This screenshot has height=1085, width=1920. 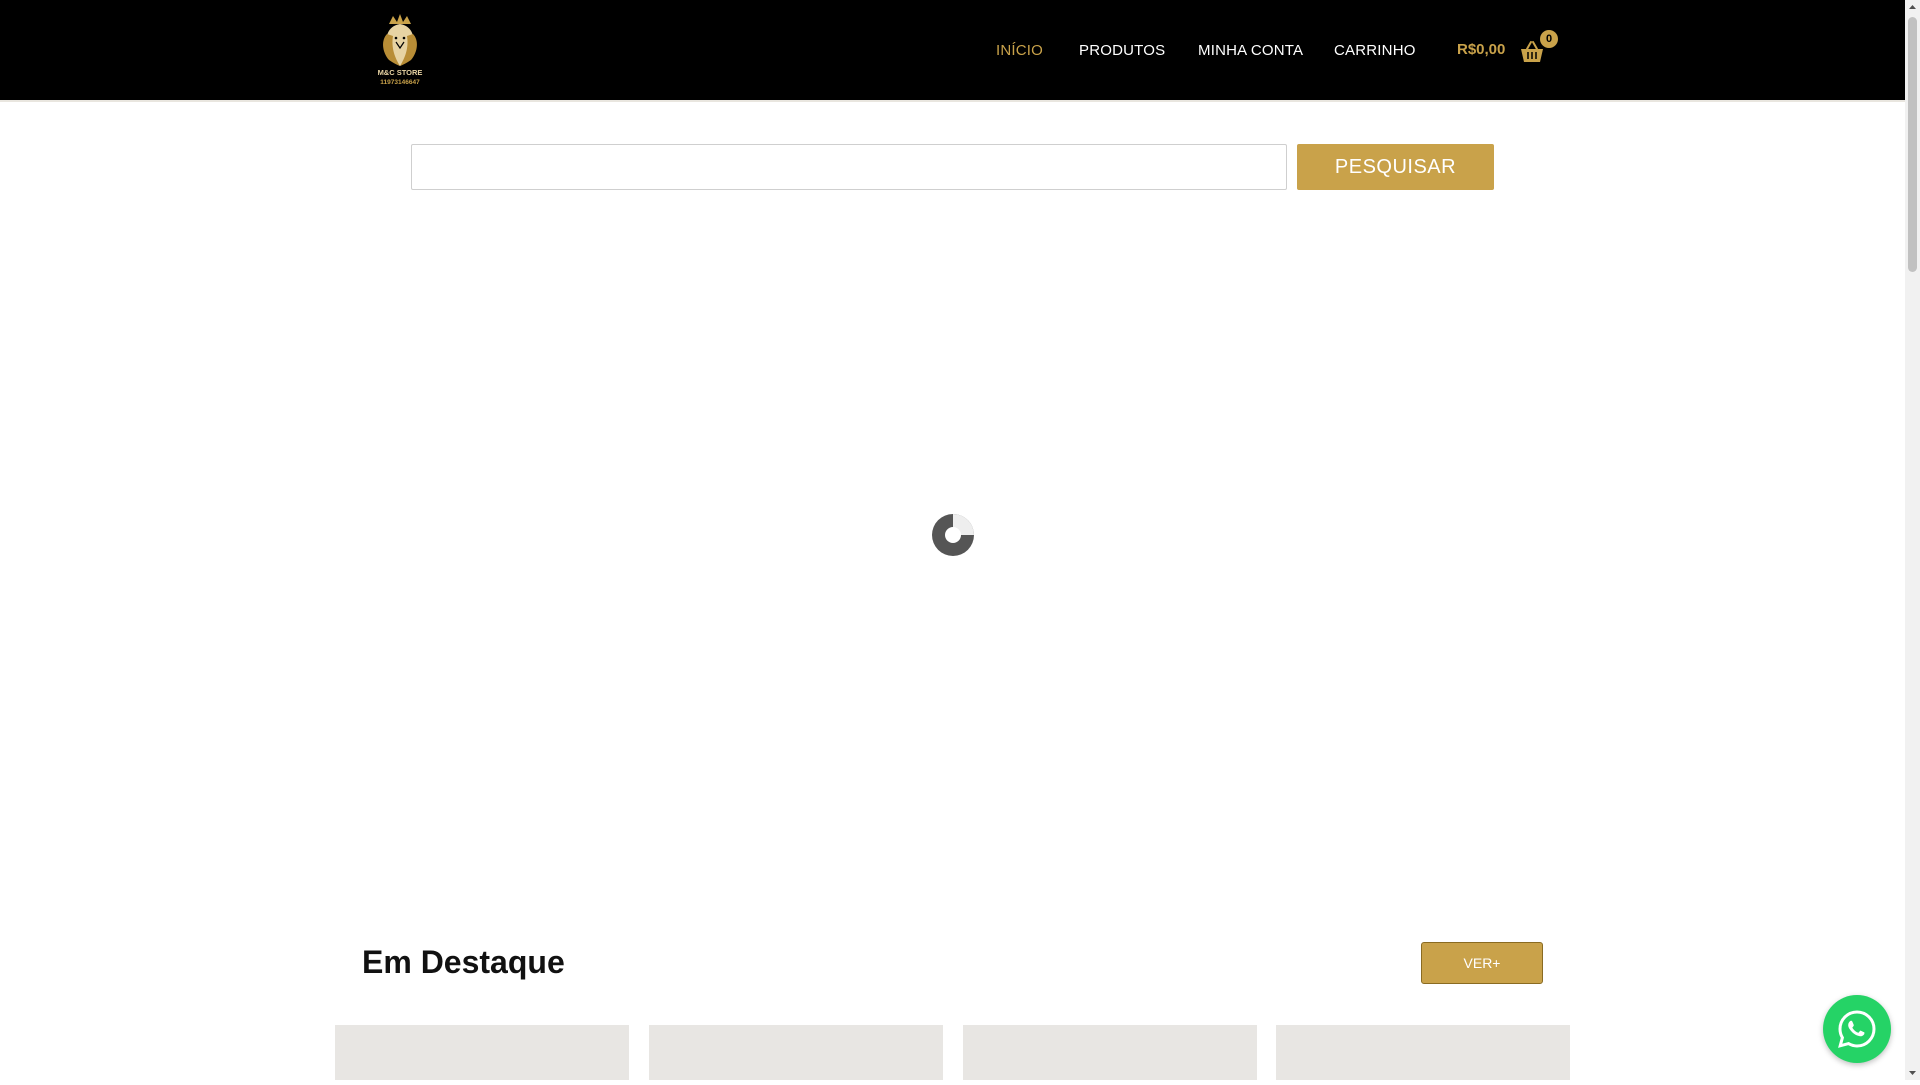 I want to click on whatsapp-button, so click(x=1857, y=1029).